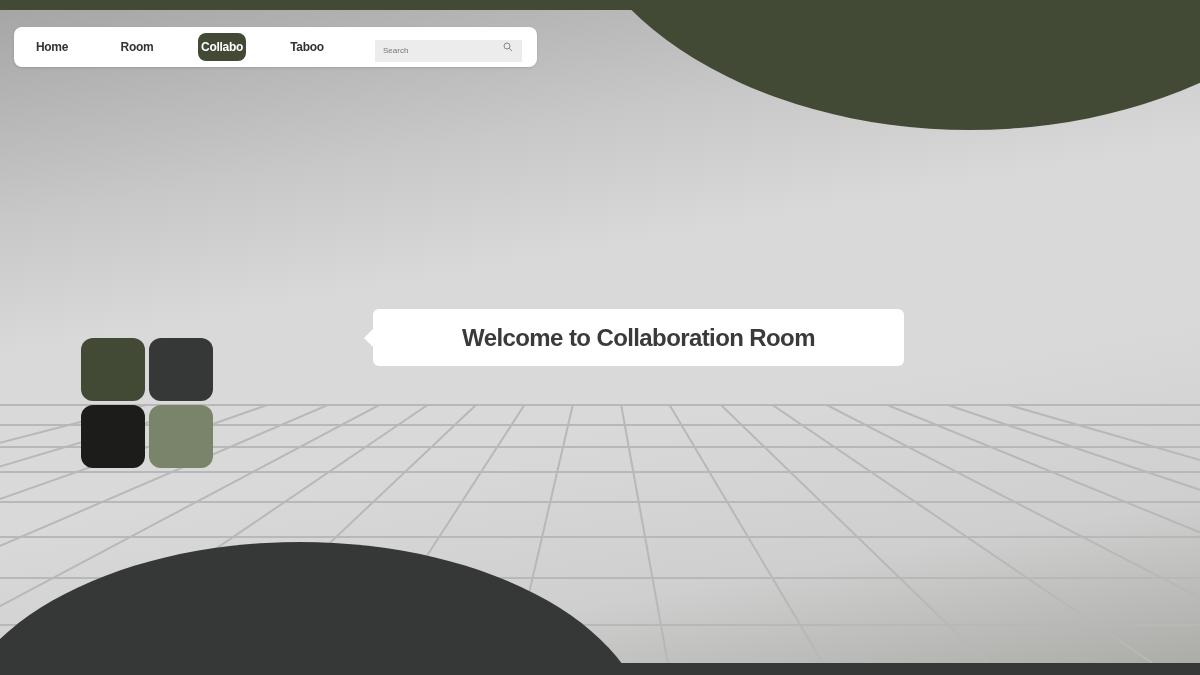 Image resolution: width=1200 pixels, height=675 pixels. What do you see at coordinates (307, 47) in the screenshot?
I see `nav-tab: Taboo` at bounding box center [307, 47].